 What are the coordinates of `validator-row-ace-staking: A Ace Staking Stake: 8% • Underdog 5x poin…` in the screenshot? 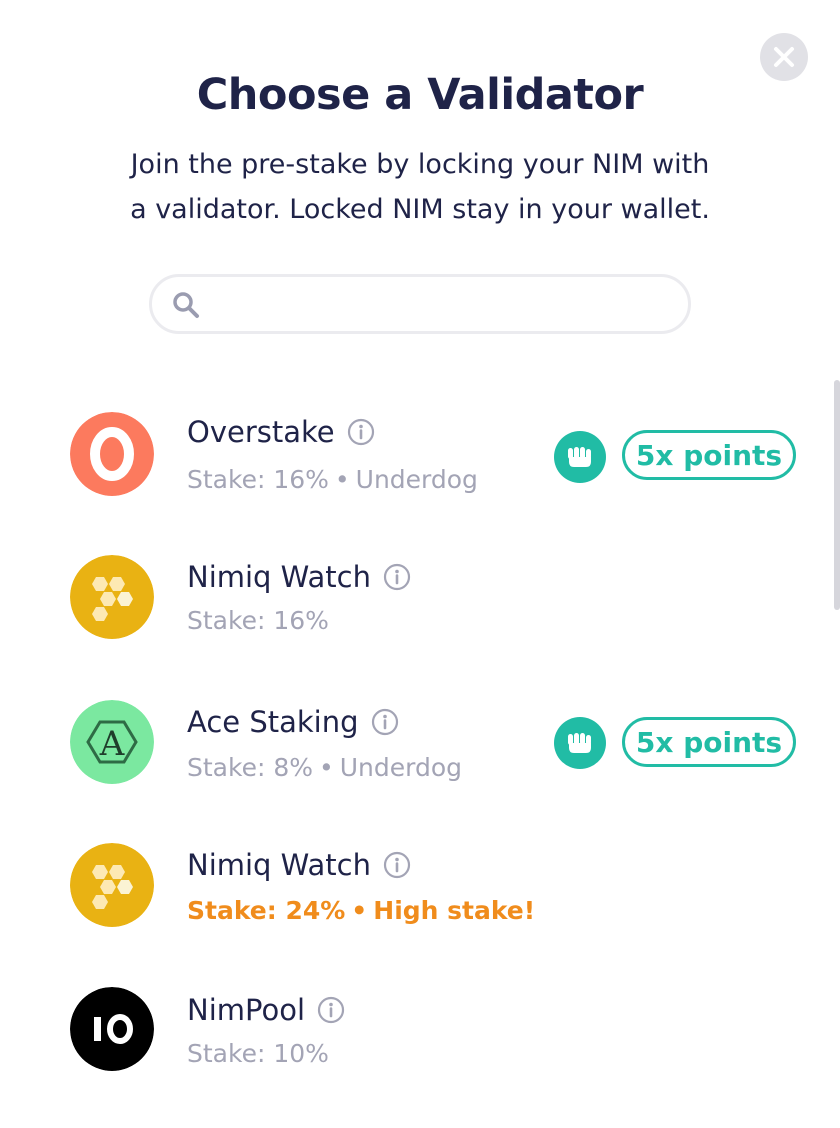 It's located at (417, 743).